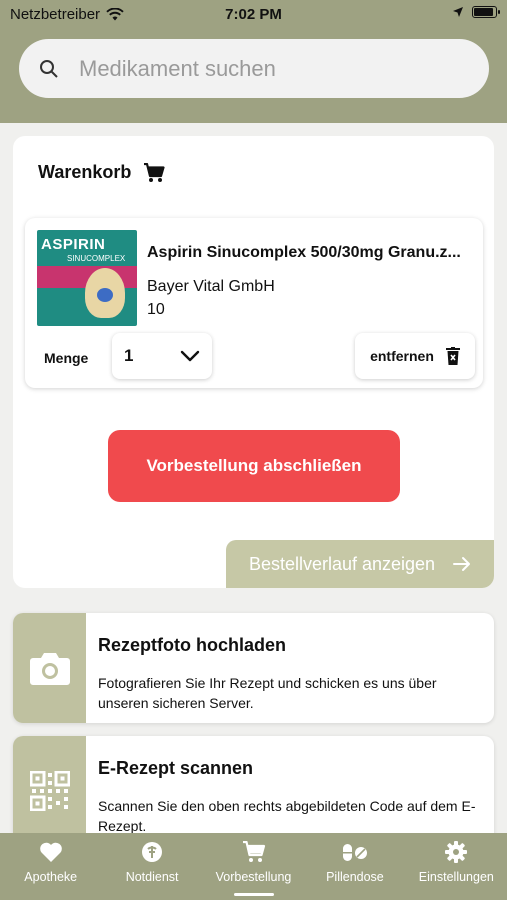 Image resolution: width=507 pixels, height=900 pixels. What do you see at coordinates (73, 244) in the screenshot?
I see `product-image-brand: ASPIRIN` at bounding box center [73, 244].